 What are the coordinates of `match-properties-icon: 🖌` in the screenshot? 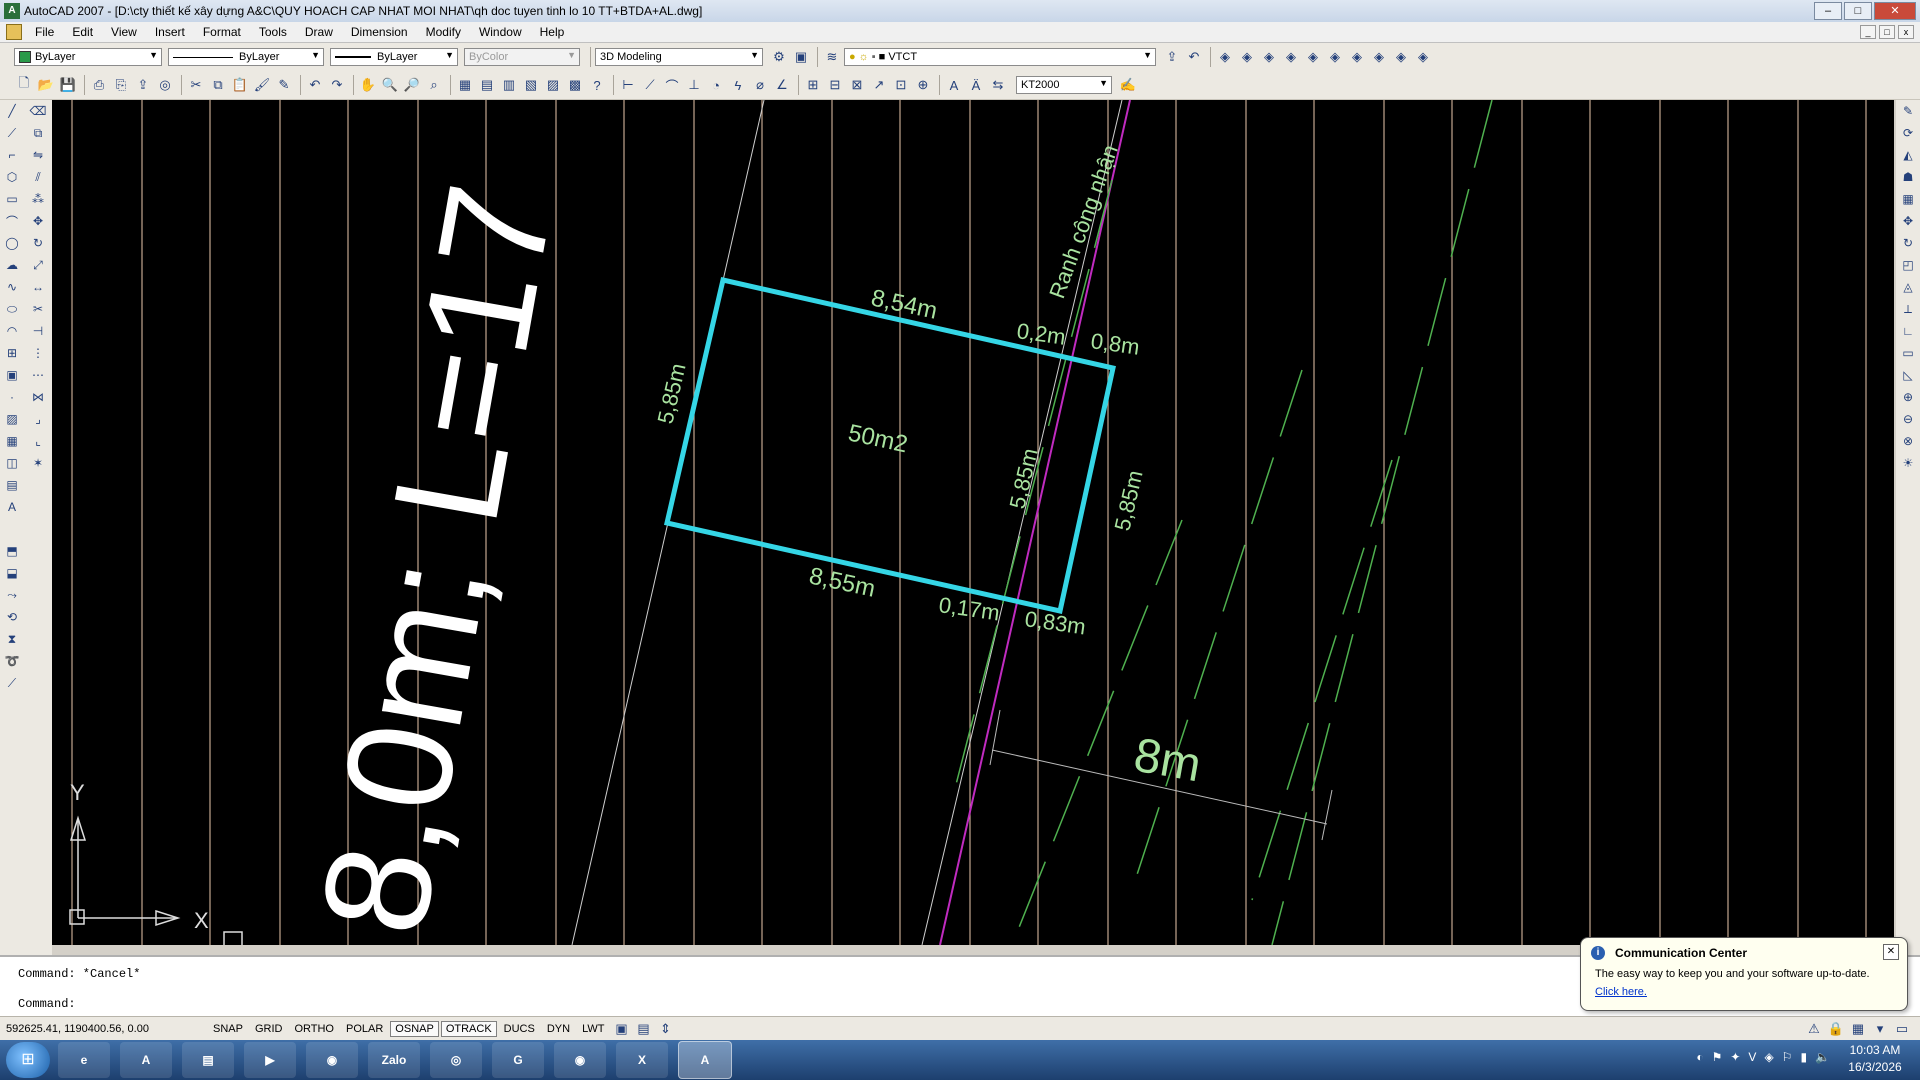 It's located at (262, 85).